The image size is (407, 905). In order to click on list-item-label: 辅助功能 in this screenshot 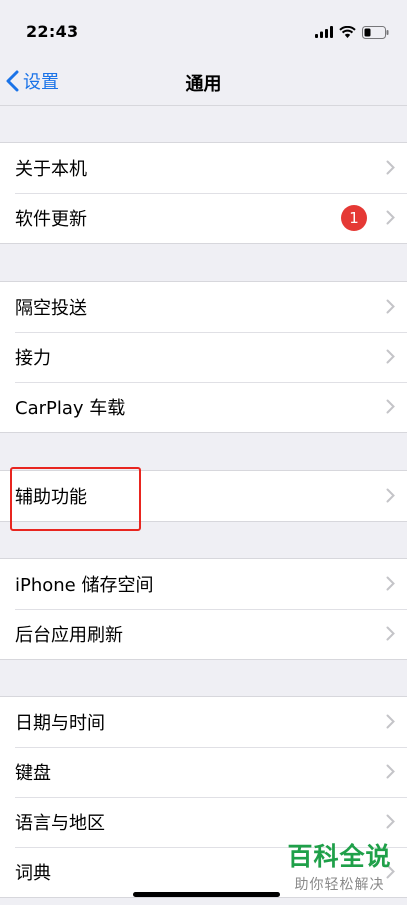, I will do `click(51, 497)`.